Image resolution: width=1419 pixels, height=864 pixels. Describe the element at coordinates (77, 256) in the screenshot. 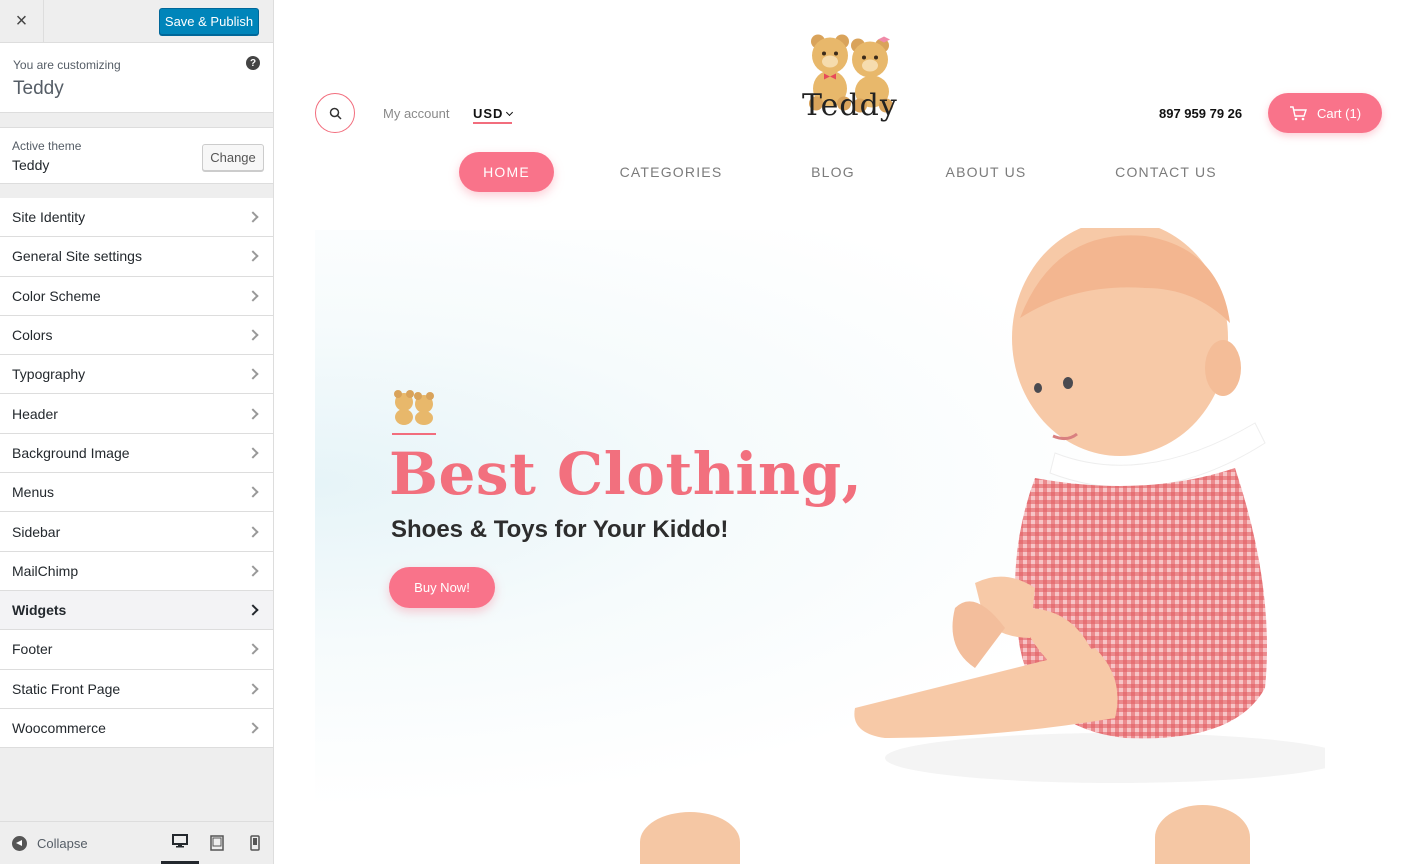

I see `section-label: General Site settings` at that location.